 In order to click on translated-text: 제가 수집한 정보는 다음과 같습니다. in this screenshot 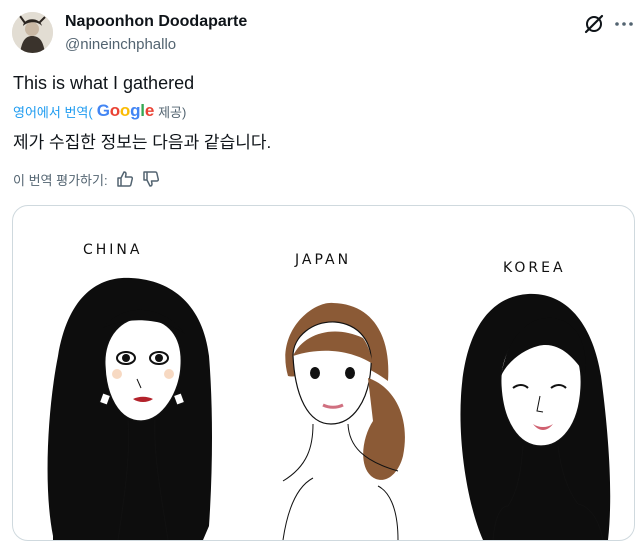, I will do `click(142, 142)`.